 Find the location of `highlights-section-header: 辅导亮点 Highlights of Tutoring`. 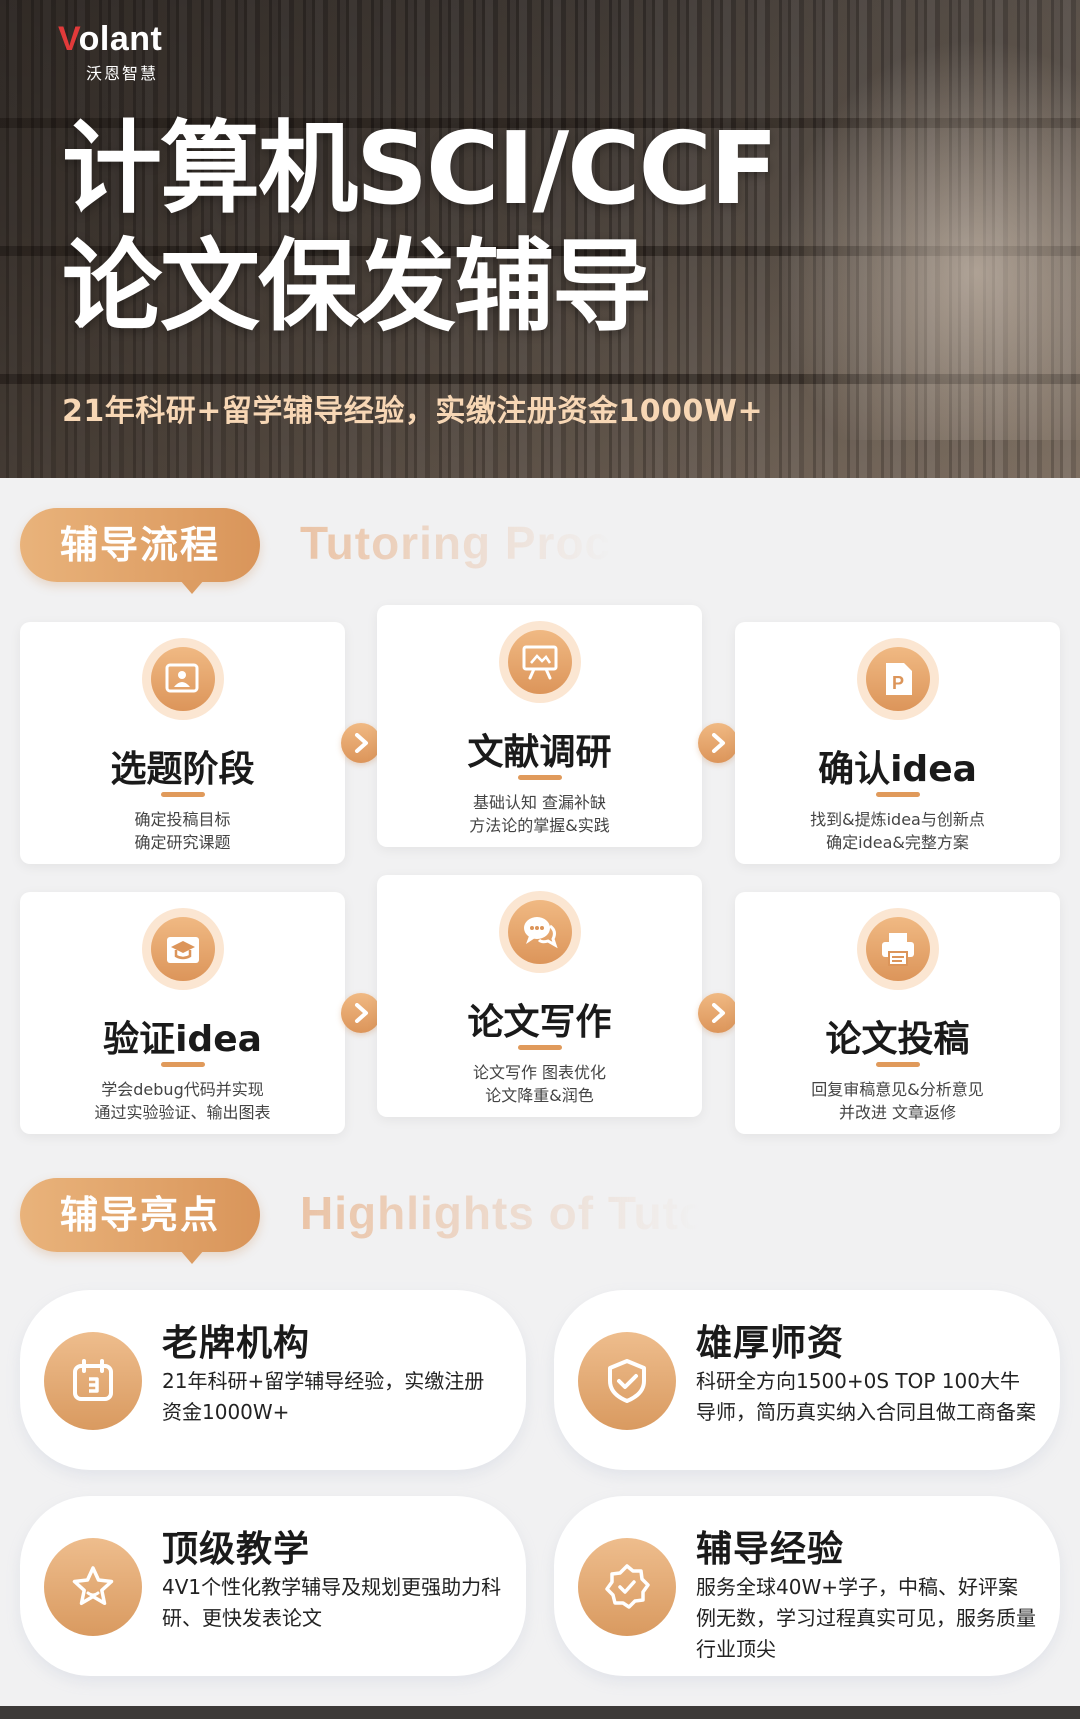

highlights-section-header: 辅导亮点 Highlights of Tutoring is located at coordinates (540, 1221).